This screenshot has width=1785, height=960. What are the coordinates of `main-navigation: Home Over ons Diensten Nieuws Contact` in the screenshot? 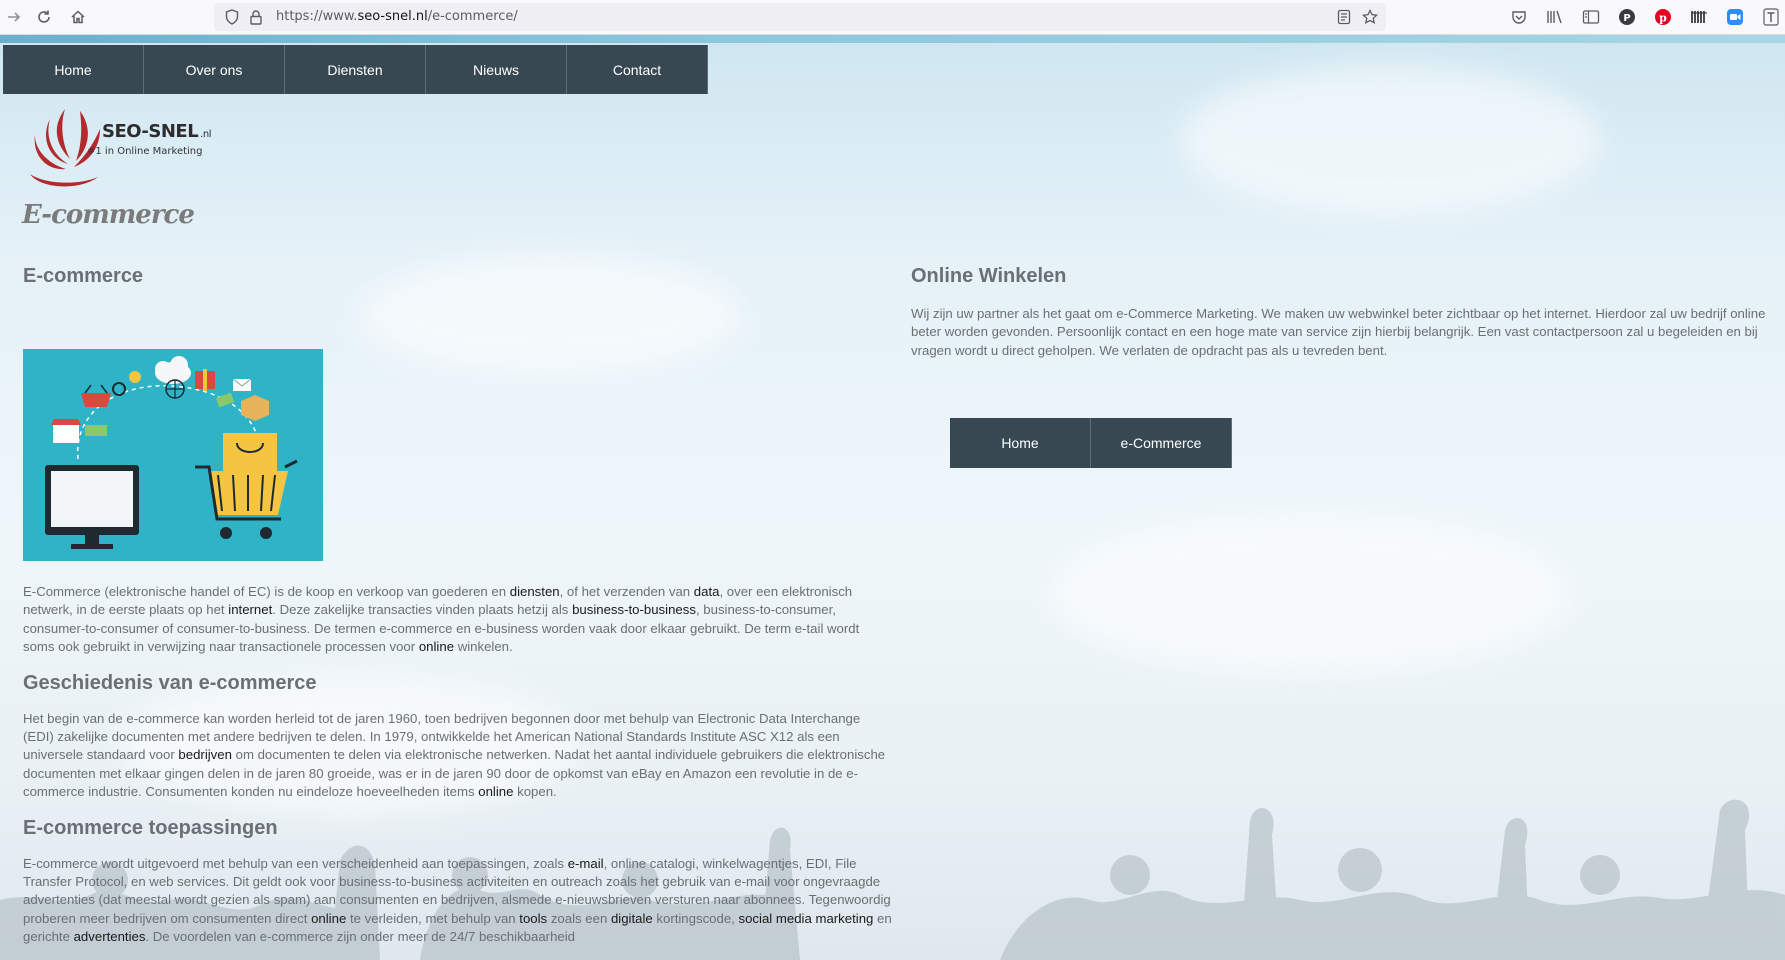 It's located at (355, 69).